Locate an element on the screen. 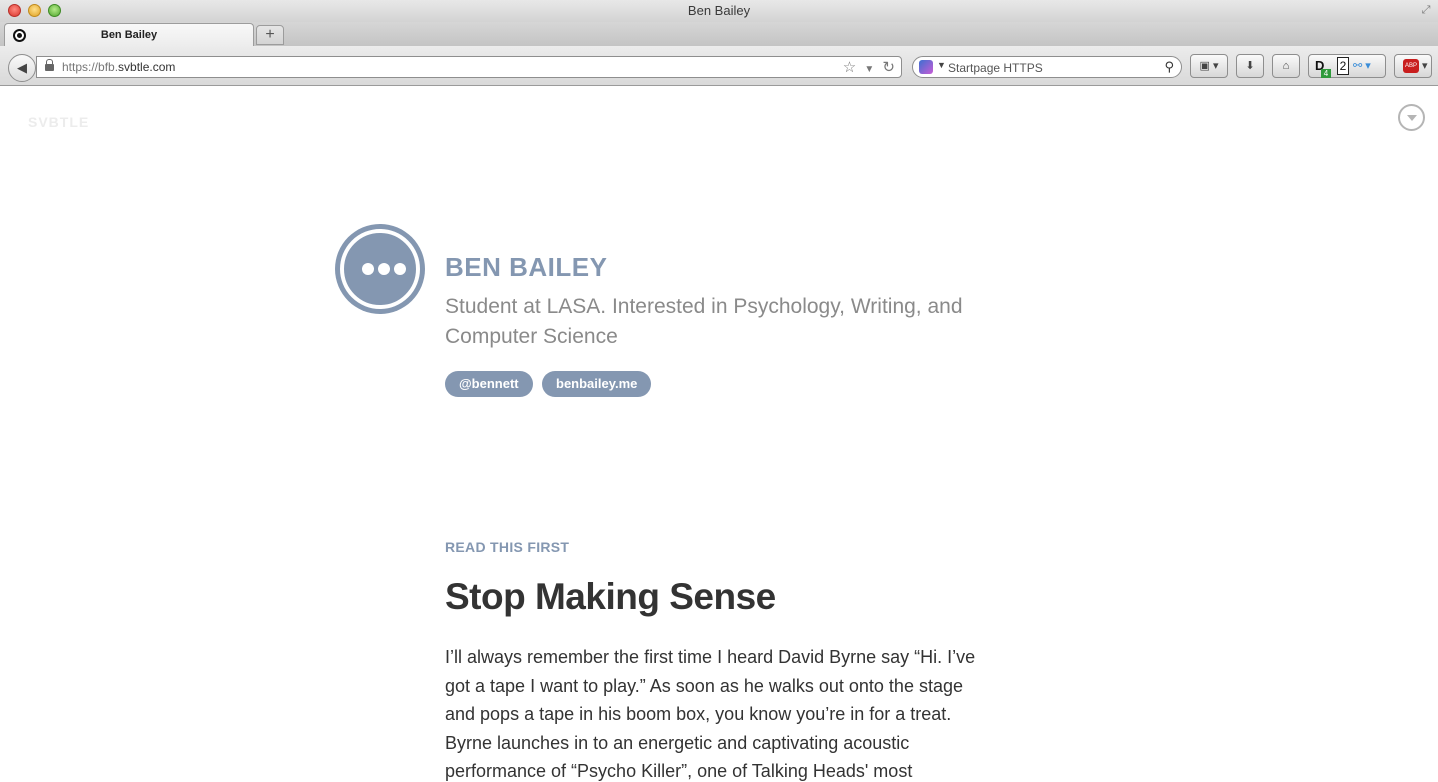 The height and width of the screenshot is (782, 1438). tab-label: Ben Bailey is located at coordinates (129, 35).